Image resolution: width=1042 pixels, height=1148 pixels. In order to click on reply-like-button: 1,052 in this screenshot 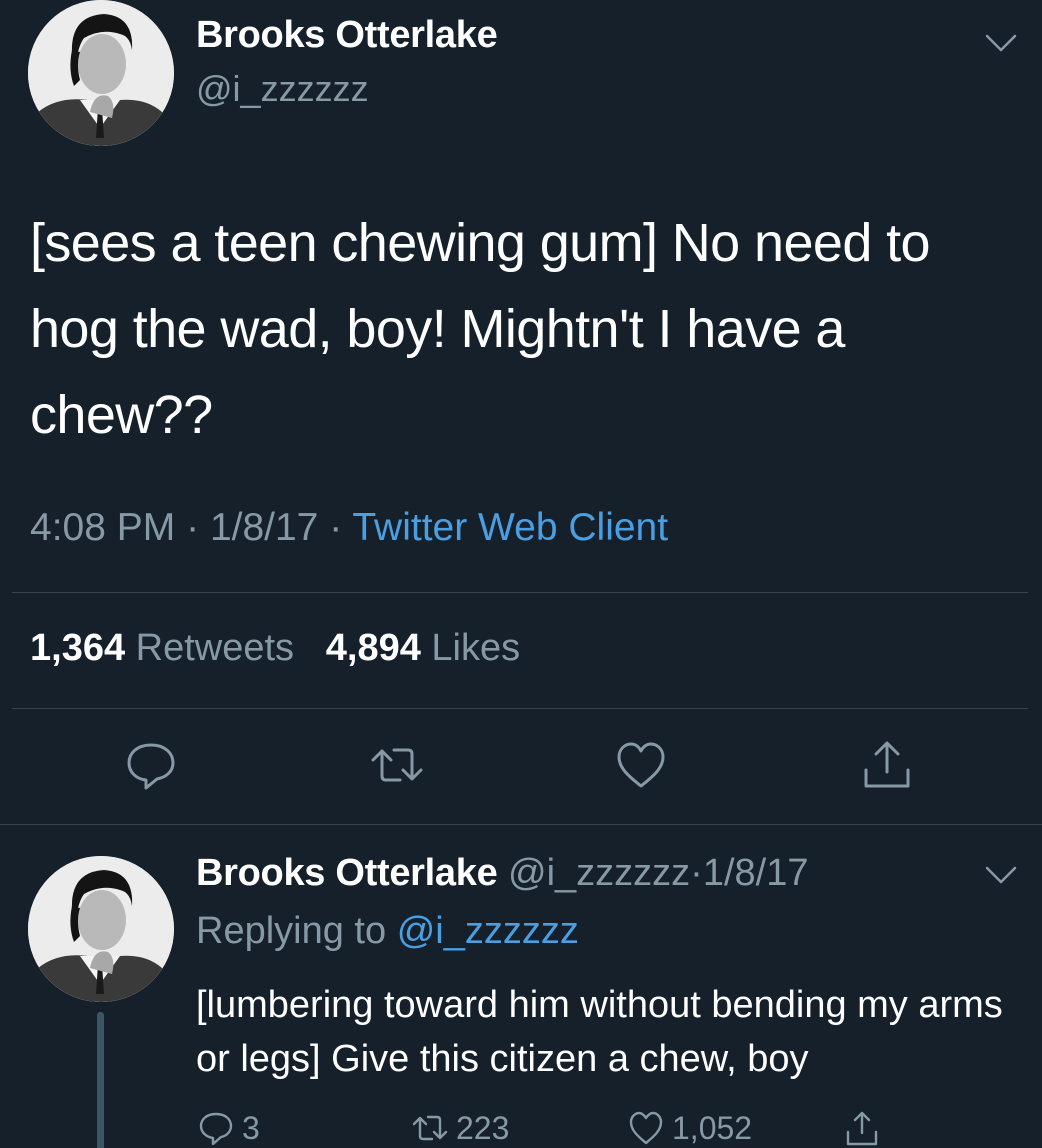, I will do `click(689, 1127)`.